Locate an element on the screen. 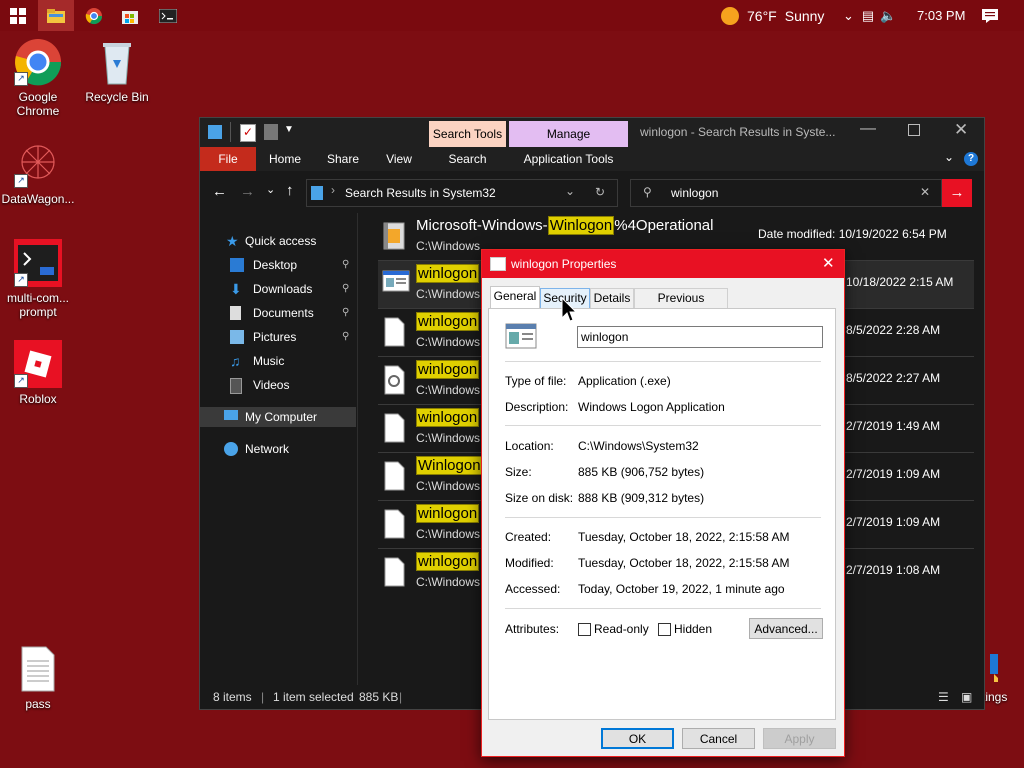 The width and height of the screenshot is (1024, 768). size-label: Size: is located at coordinates (518, 472).